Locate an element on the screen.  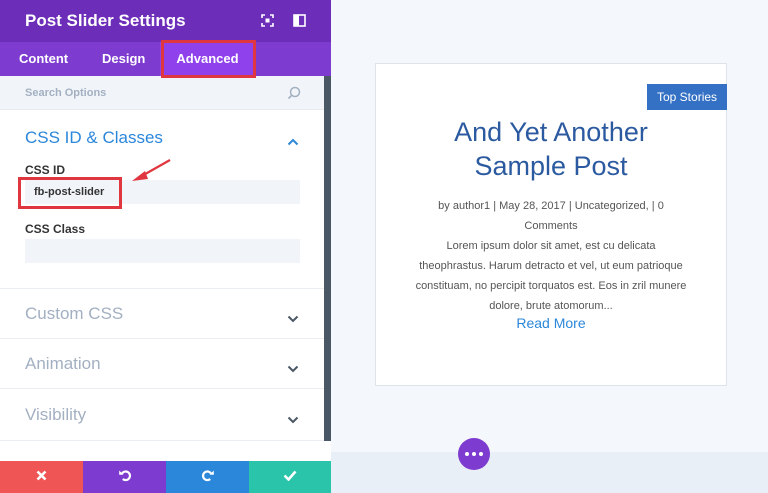
undo-icon is located at coordinates (125, 477).